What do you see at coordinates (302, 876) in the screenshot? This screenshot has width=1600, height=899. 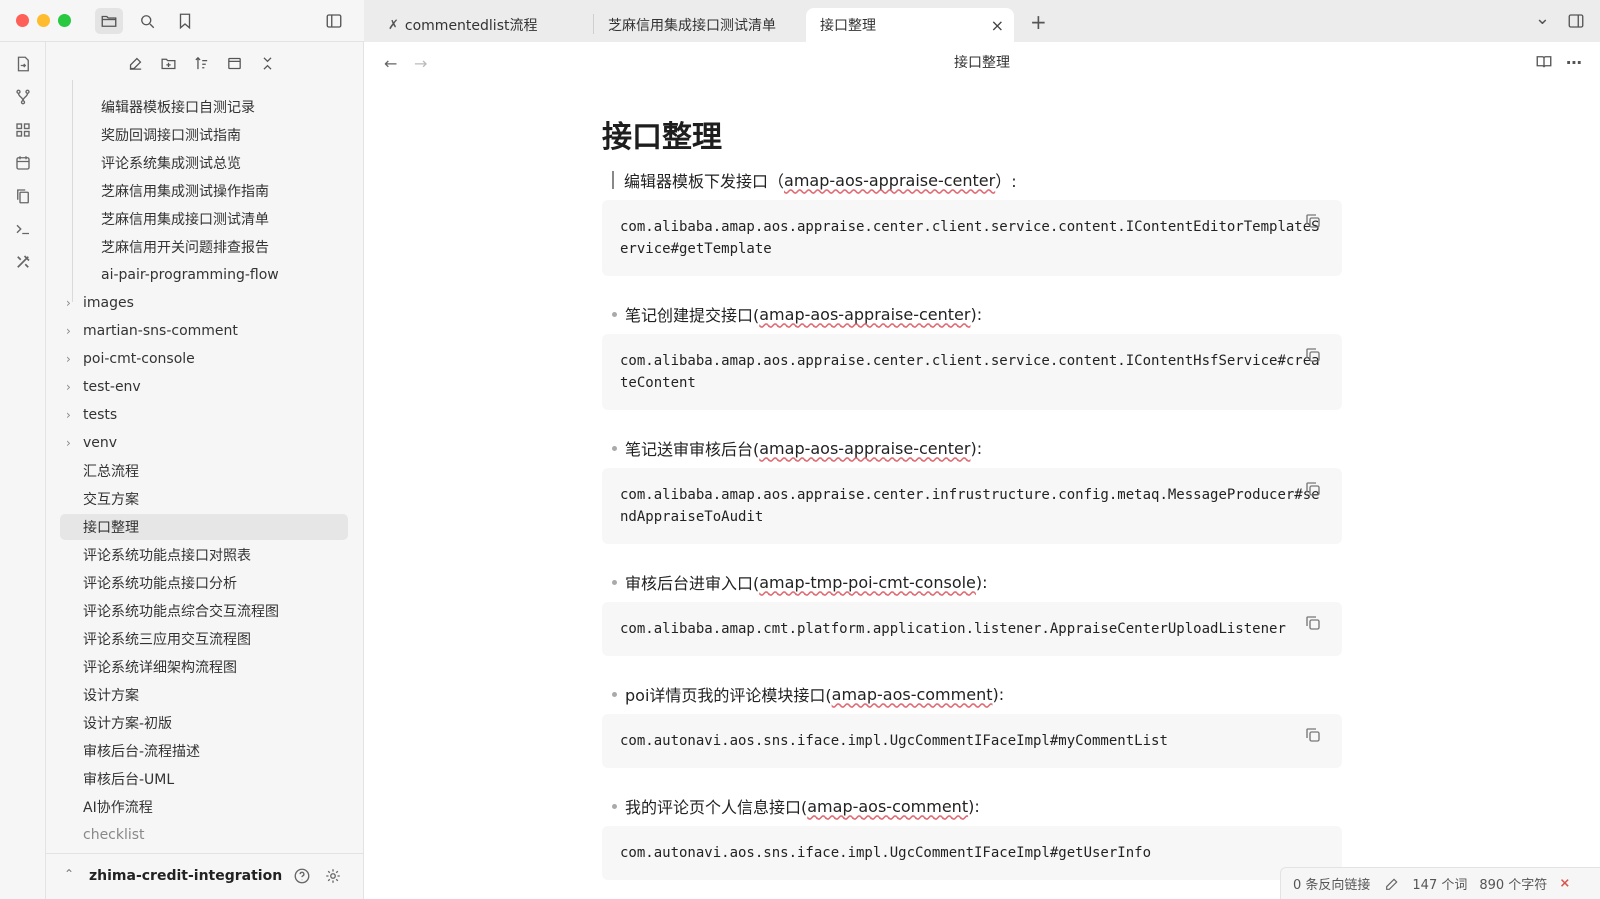 I see `help-button` at bounding box center [302, 876].